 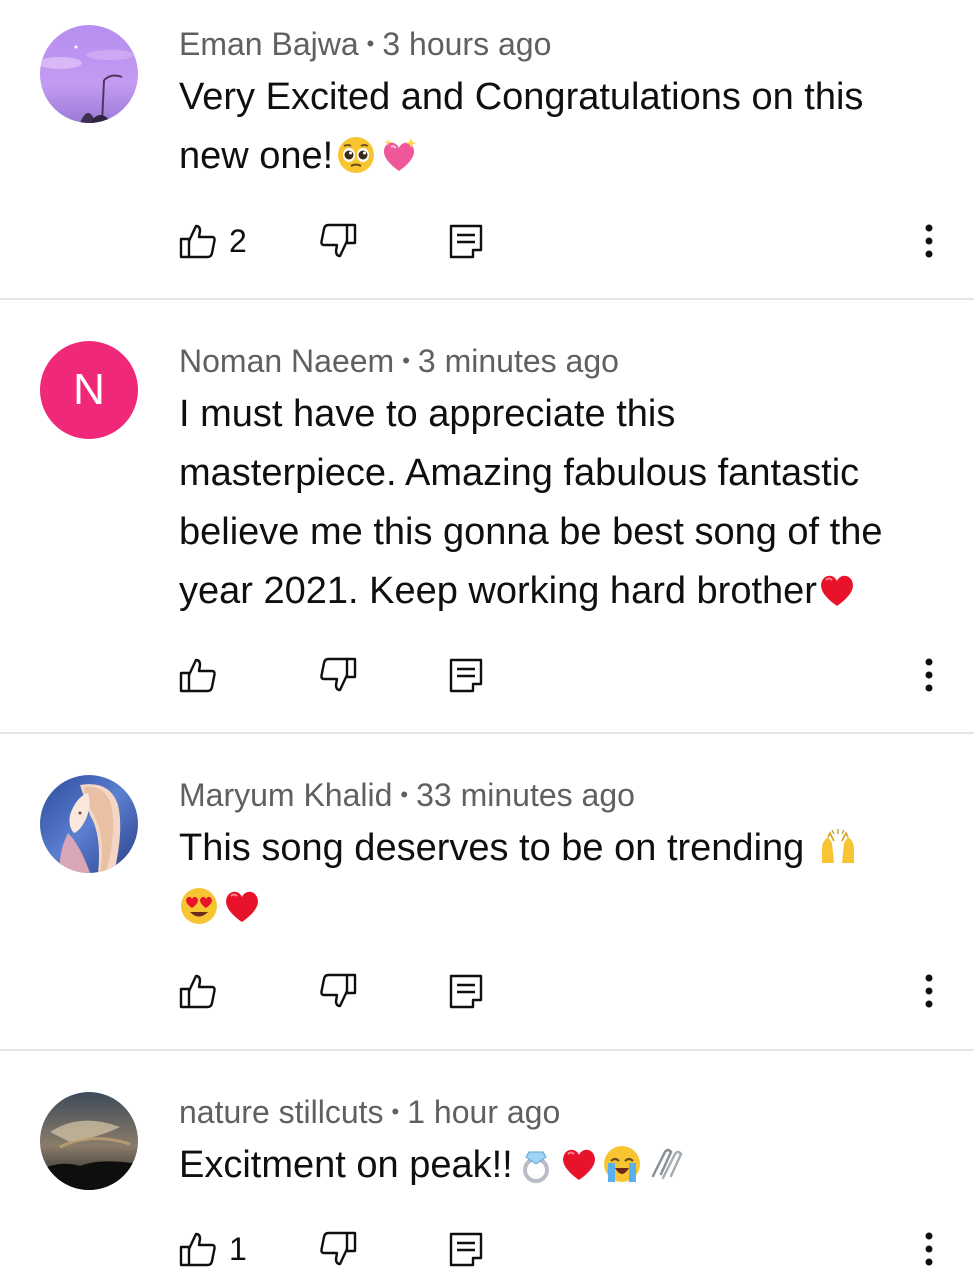 What do you see at coordinates (427, 414) in the screenshot?
I see `comment-text-line: I must have to appreciate this` at bounding box center [427, 414].